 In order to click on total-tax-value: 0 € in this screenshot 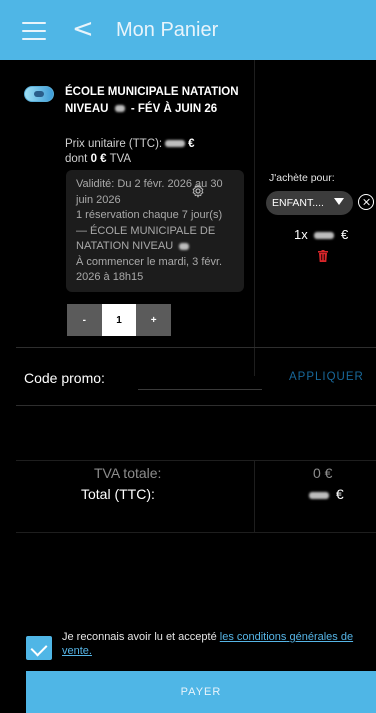, I will do `click(323, 473)`.